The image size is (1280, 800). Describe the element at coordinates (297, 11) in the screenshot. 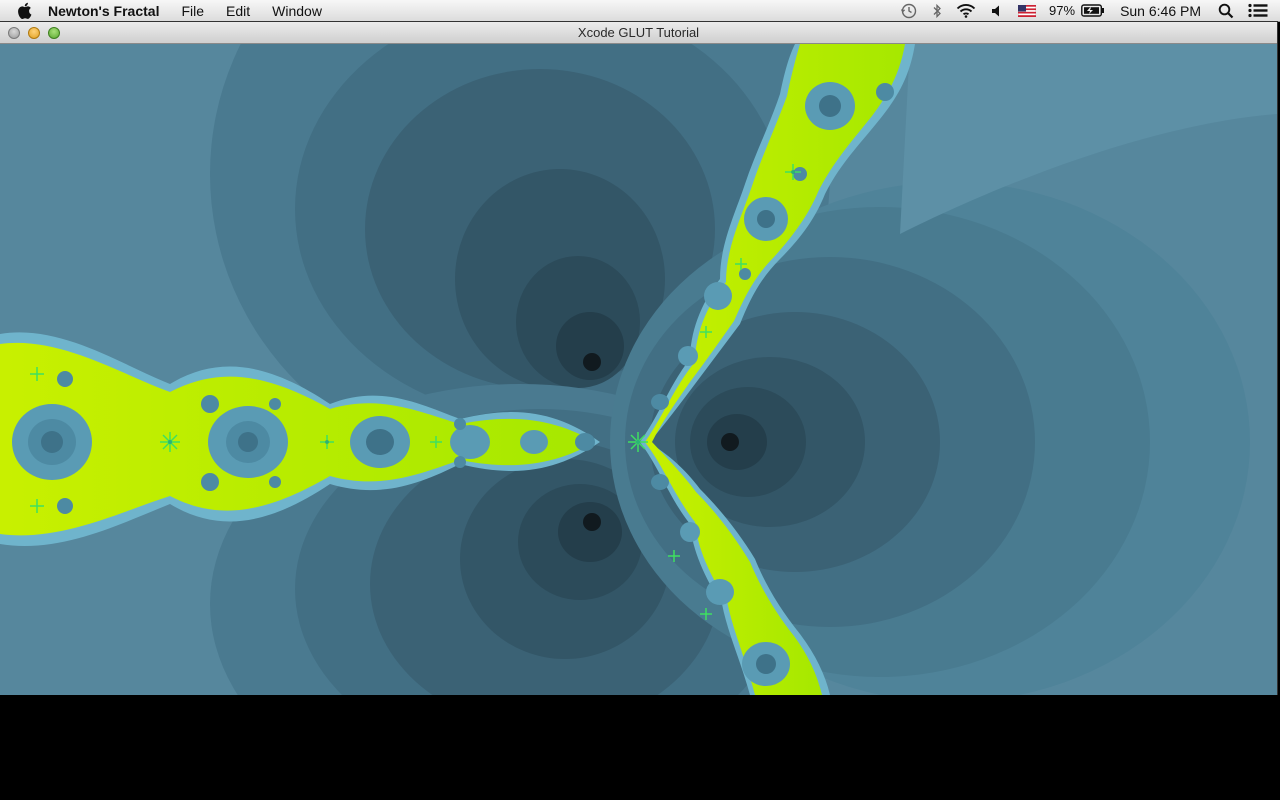

I see `window-menu: Window` at that location.